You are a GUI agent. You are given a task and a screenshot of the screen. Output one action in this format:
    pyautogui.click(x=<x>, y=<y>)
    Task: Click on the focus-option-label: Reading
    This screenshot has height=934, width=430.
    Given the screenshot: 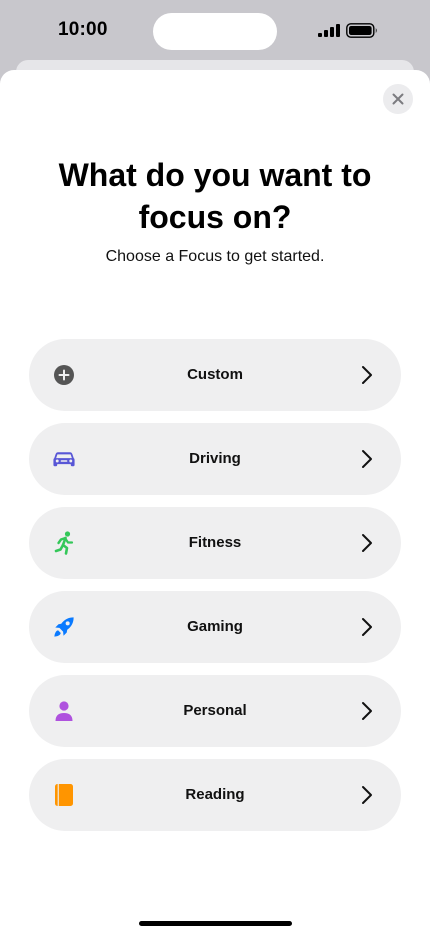 What is the action you would take?
    pyautogui.click(x=215, y=794)
    